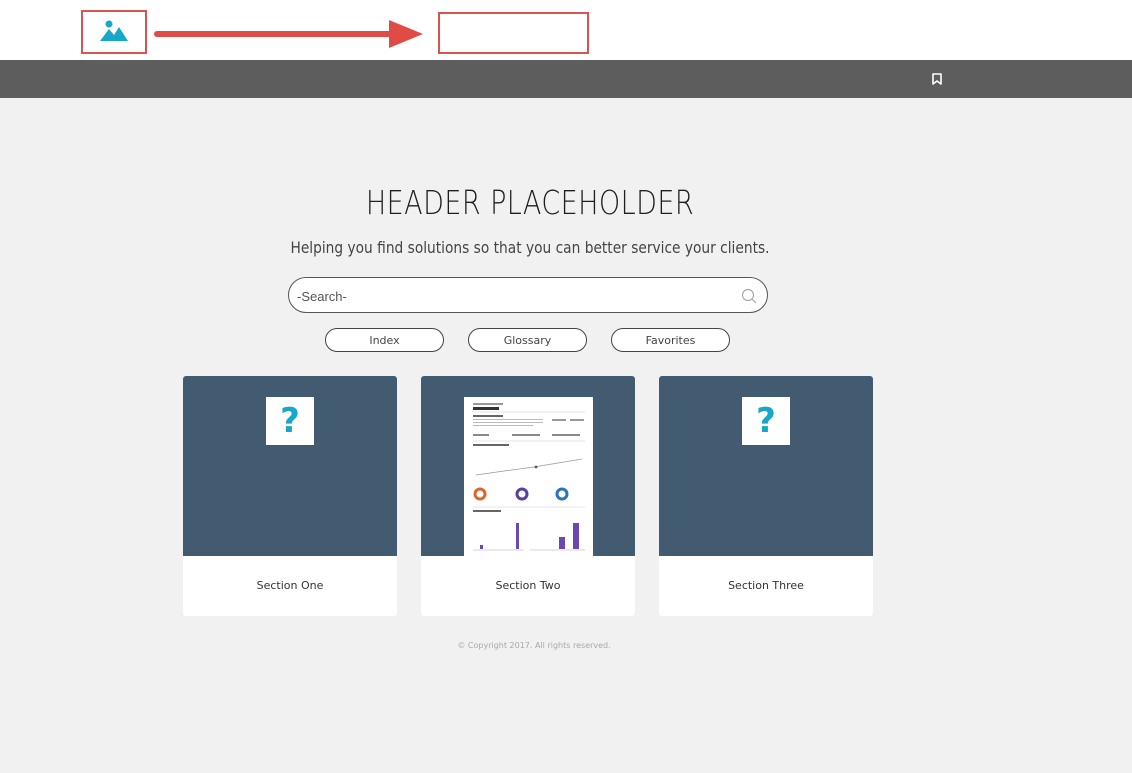  What do you see at coordinates (528, 585) in the screenshot?
I see `card-label: Section Two` at bounding box center [528, 585].